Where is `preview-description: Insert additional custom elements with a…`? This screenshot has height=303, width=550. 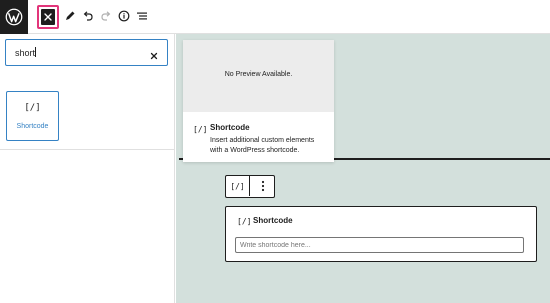
preview-description: Insert additional custom elements with a… is located at coordinates (262, 145).